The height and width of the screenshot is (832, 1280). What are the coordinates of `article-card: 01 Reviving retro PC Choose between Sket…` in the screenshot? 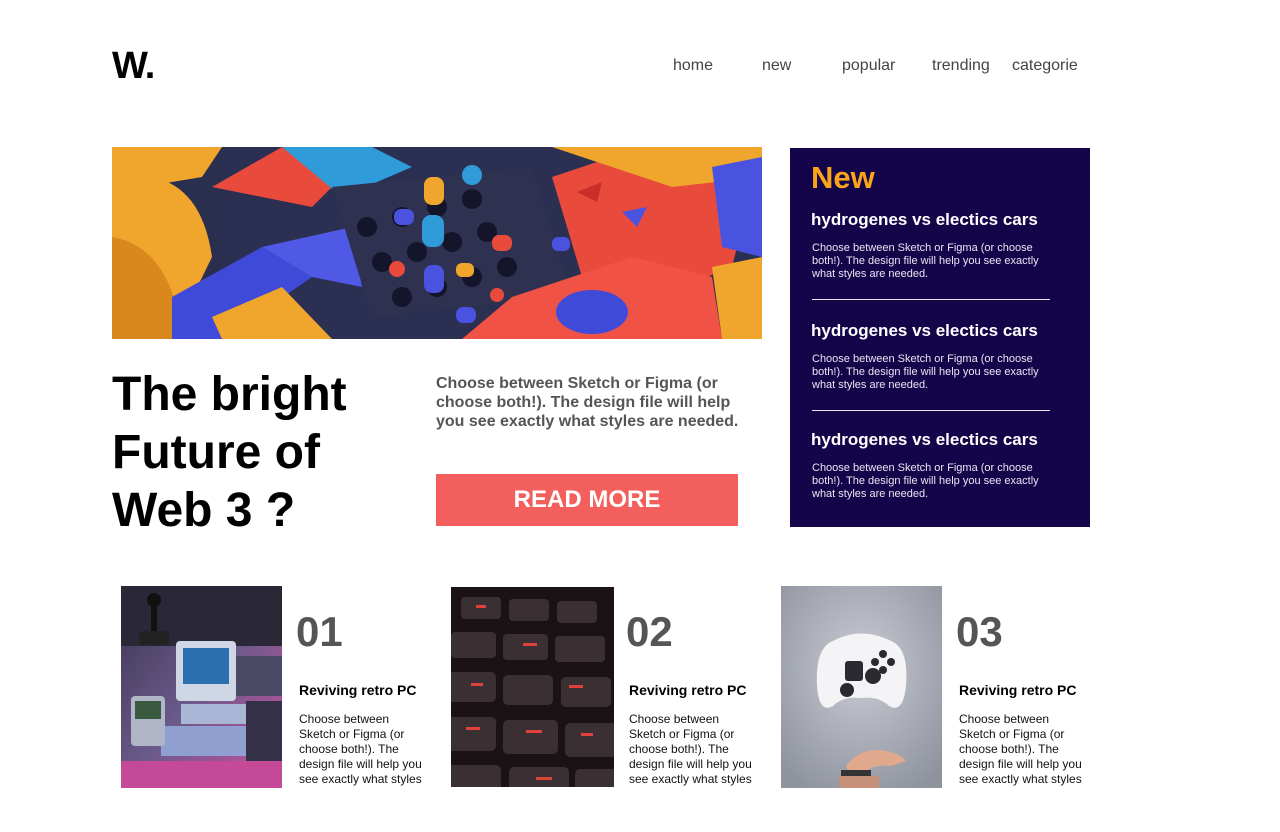 It's located at (276, 687).